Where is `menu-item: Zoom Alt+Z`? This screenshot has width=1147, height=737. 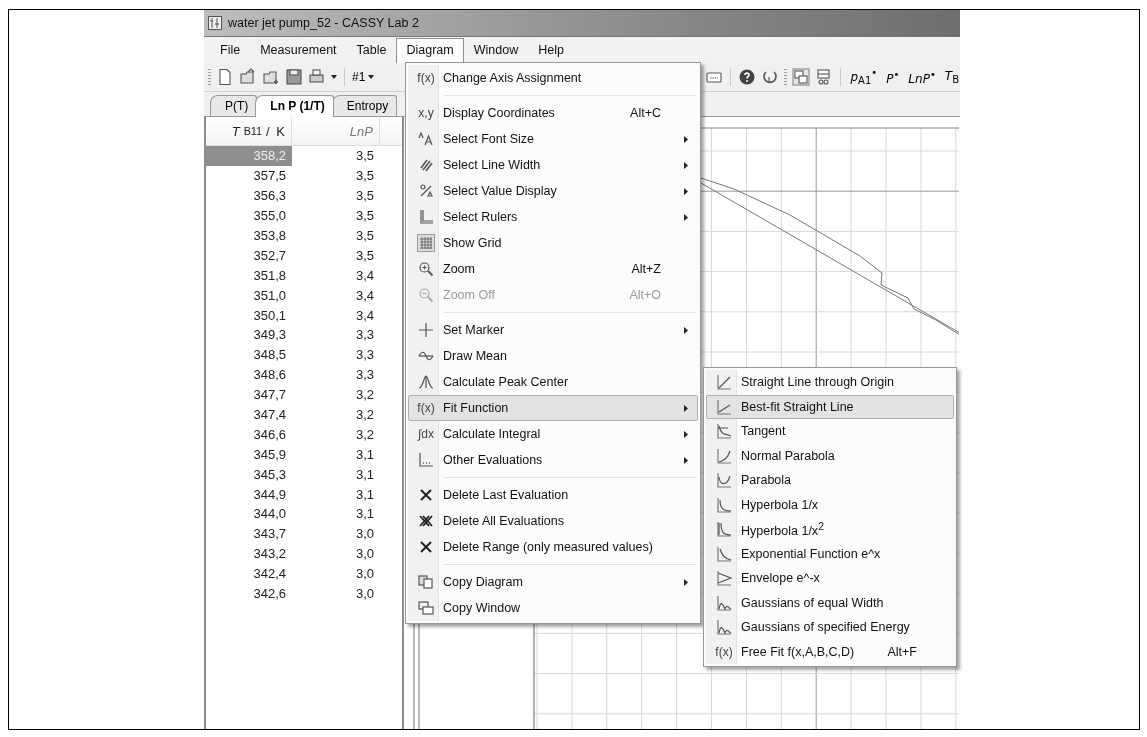 menu-item: Zoom Alt+Z is located at coordinates (553, 269).